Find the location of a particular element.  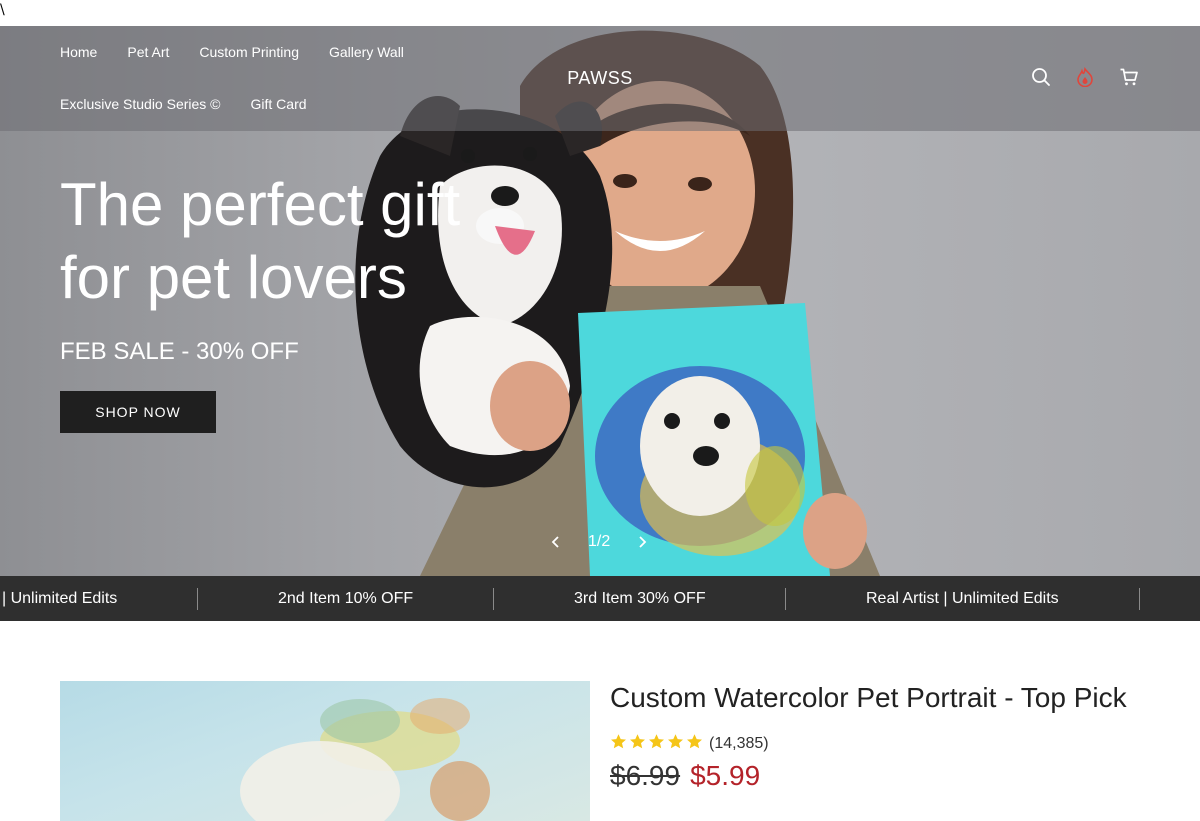

cart-icon is located at coordinates (1129, 77).